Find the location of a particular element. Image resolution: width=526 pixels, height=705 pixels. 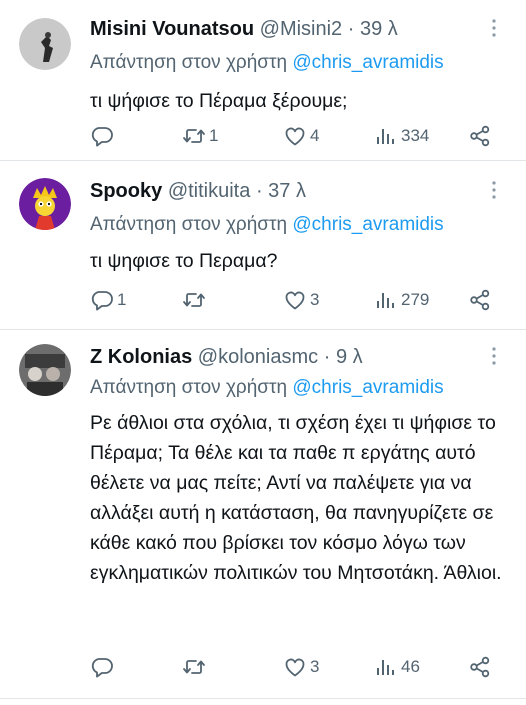

action-bar: 1 4 334 is located at coordinates (295, 136).